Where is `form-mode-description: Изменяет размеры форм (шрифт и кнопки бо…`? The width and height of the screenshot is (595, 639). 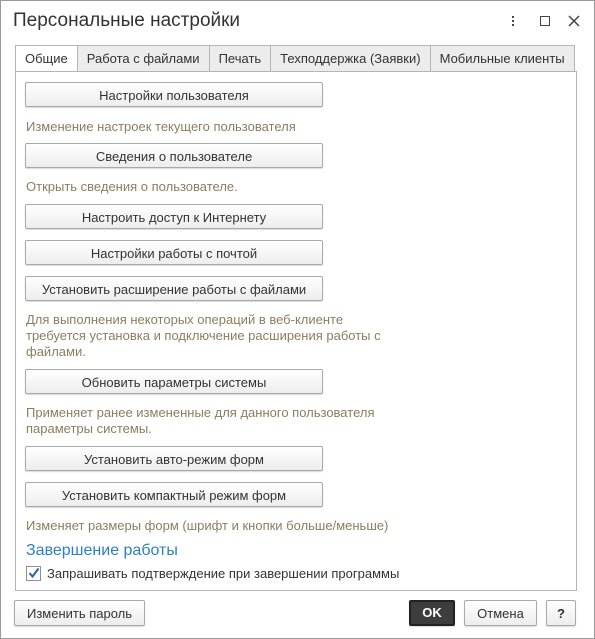
form-mode-description: Изменяет размеры форм (шрифт и кнопки бо… is located at coordinates (207, 525).